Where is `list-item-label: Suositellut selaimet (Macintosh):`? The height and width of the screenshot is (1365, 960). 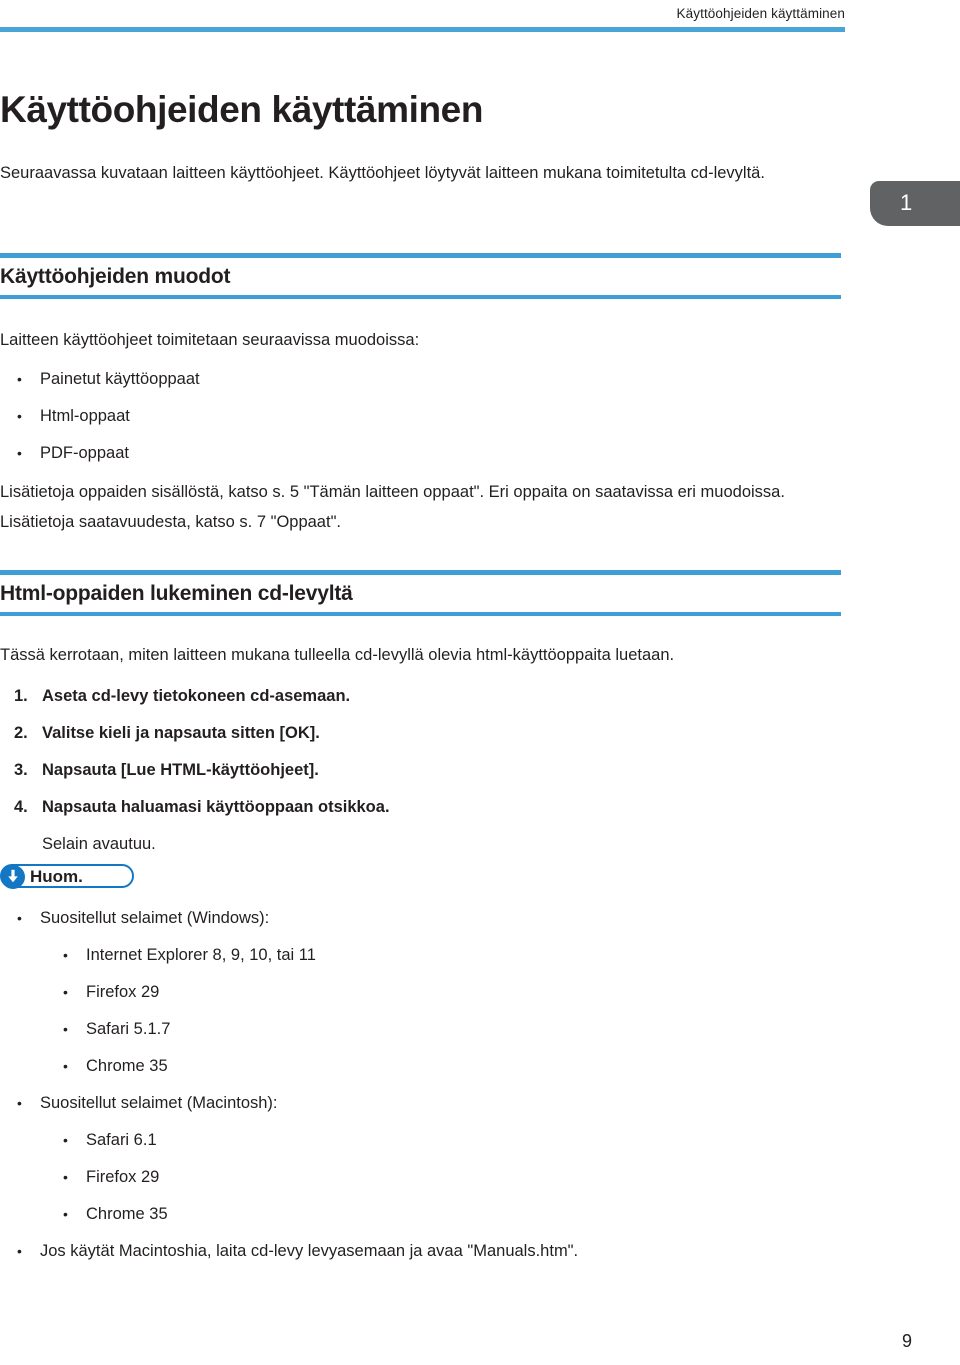
list-item-label: Suositellut selaimet (Macintosh): is located at coordinates (159, 1103).